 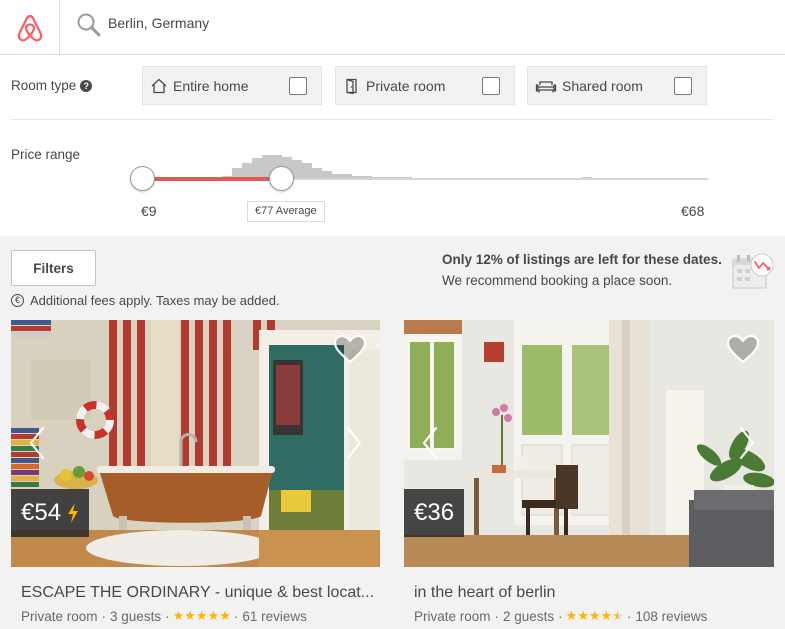 I want to click on couch-icon, so click(x=546, y=86).